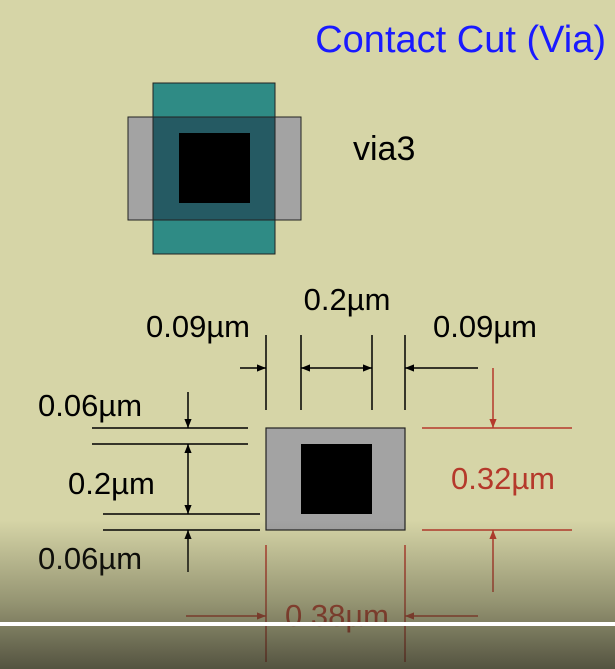 The height and width of the screenshot is (669, 615). Describe the element at coordinates (460, 40) in the screenshot. I see `slide-title: Contact Cut (Via)` at that location.